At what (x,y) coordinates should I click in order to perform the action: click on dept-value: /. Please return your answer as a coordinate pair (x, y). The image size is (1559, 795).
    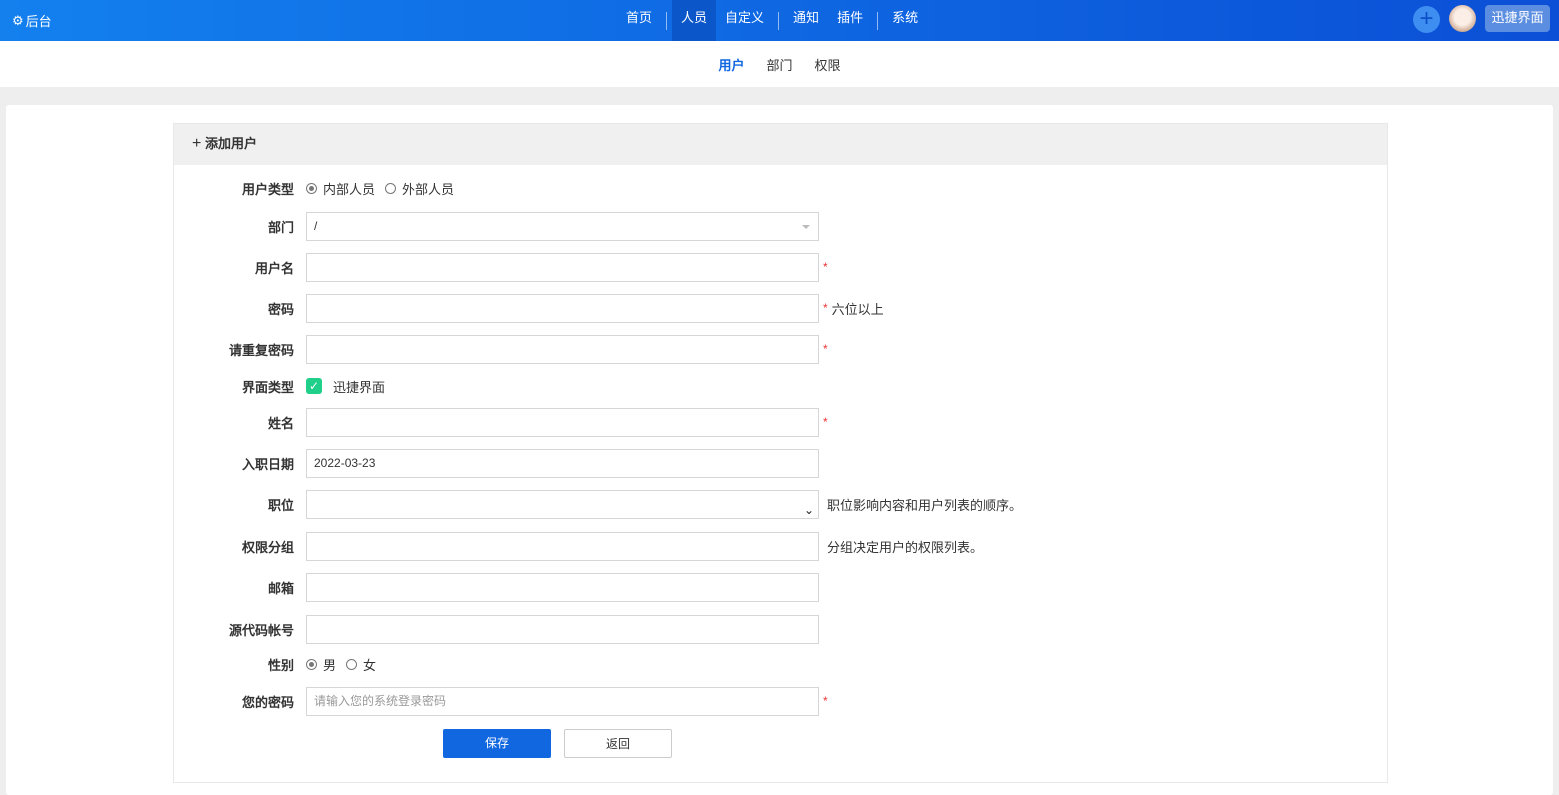
    Looking at the image, I should click on (316, 225).